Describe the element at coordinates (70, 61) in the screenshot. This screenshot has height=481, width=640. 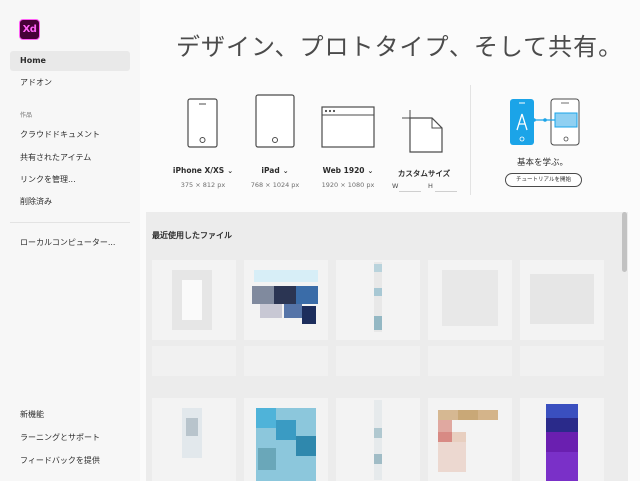
I see `sidebar-item-home: Home` at that location.